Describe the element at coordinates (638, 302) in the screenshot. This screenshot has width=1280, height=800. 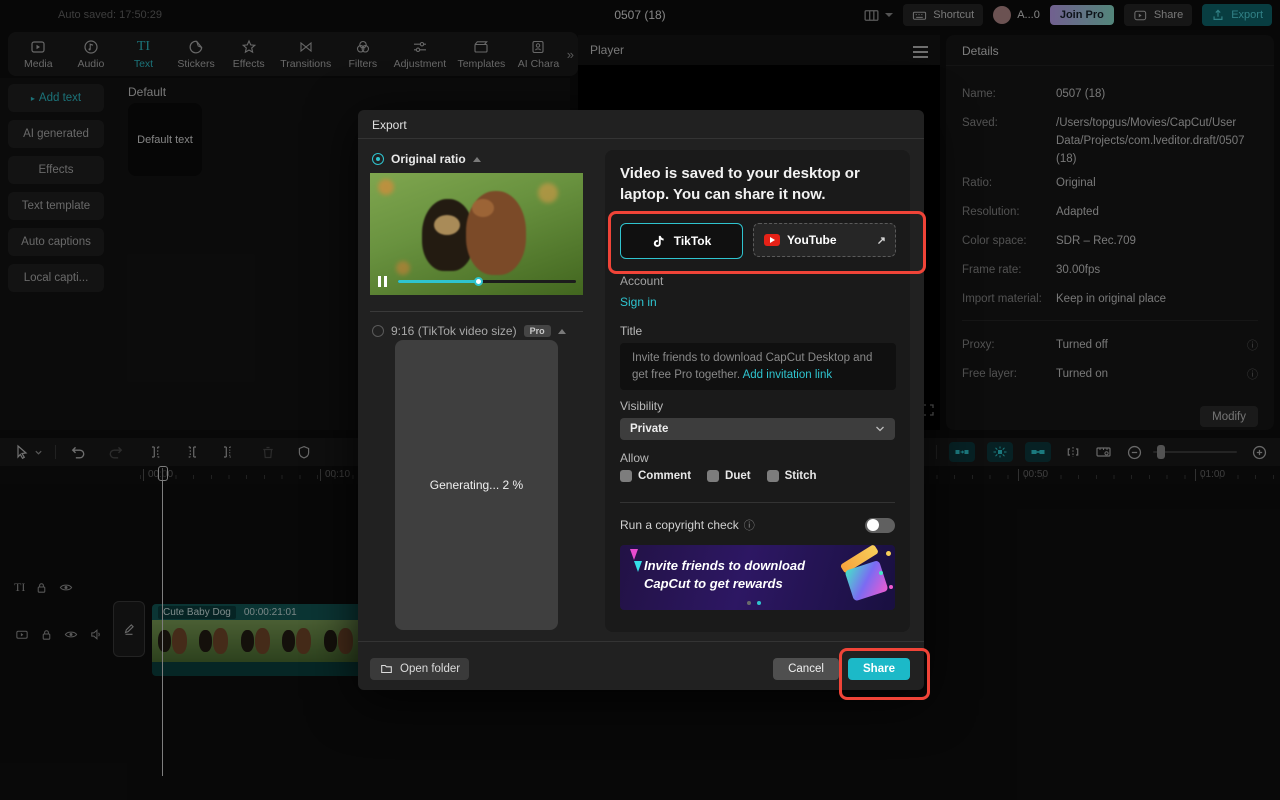
I see `sign-in-link: Sign in` at that location.